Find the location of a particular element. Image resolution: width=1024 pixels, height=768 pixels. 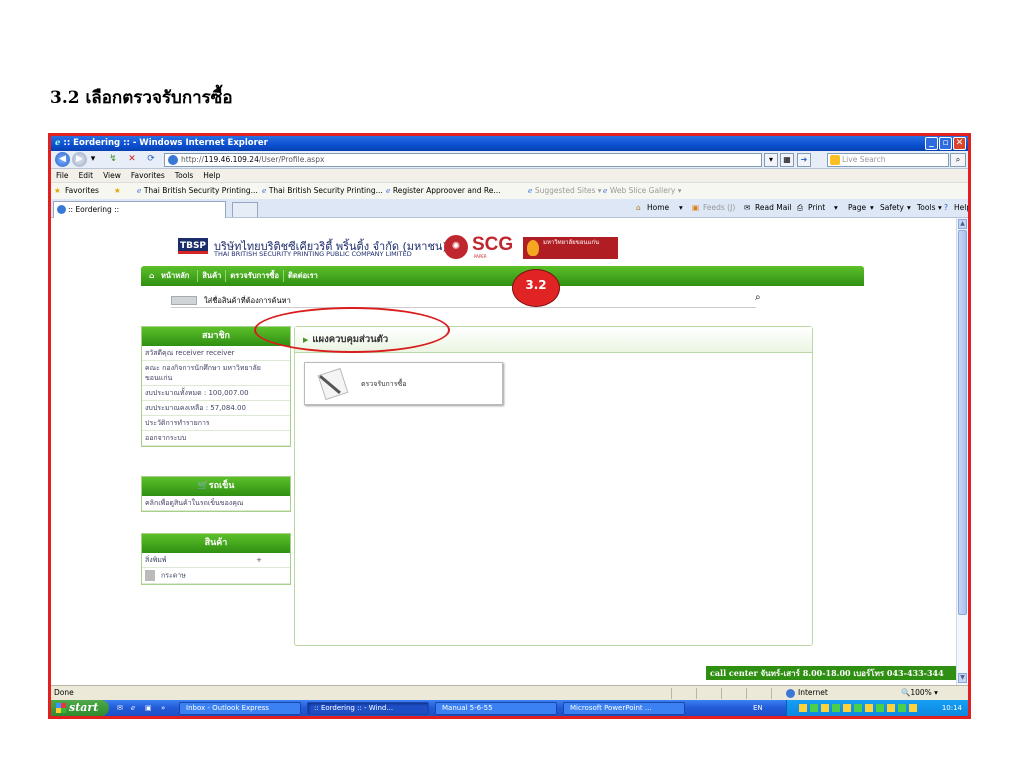

ie-icon: ℯ is located at coordinates (58, 143).